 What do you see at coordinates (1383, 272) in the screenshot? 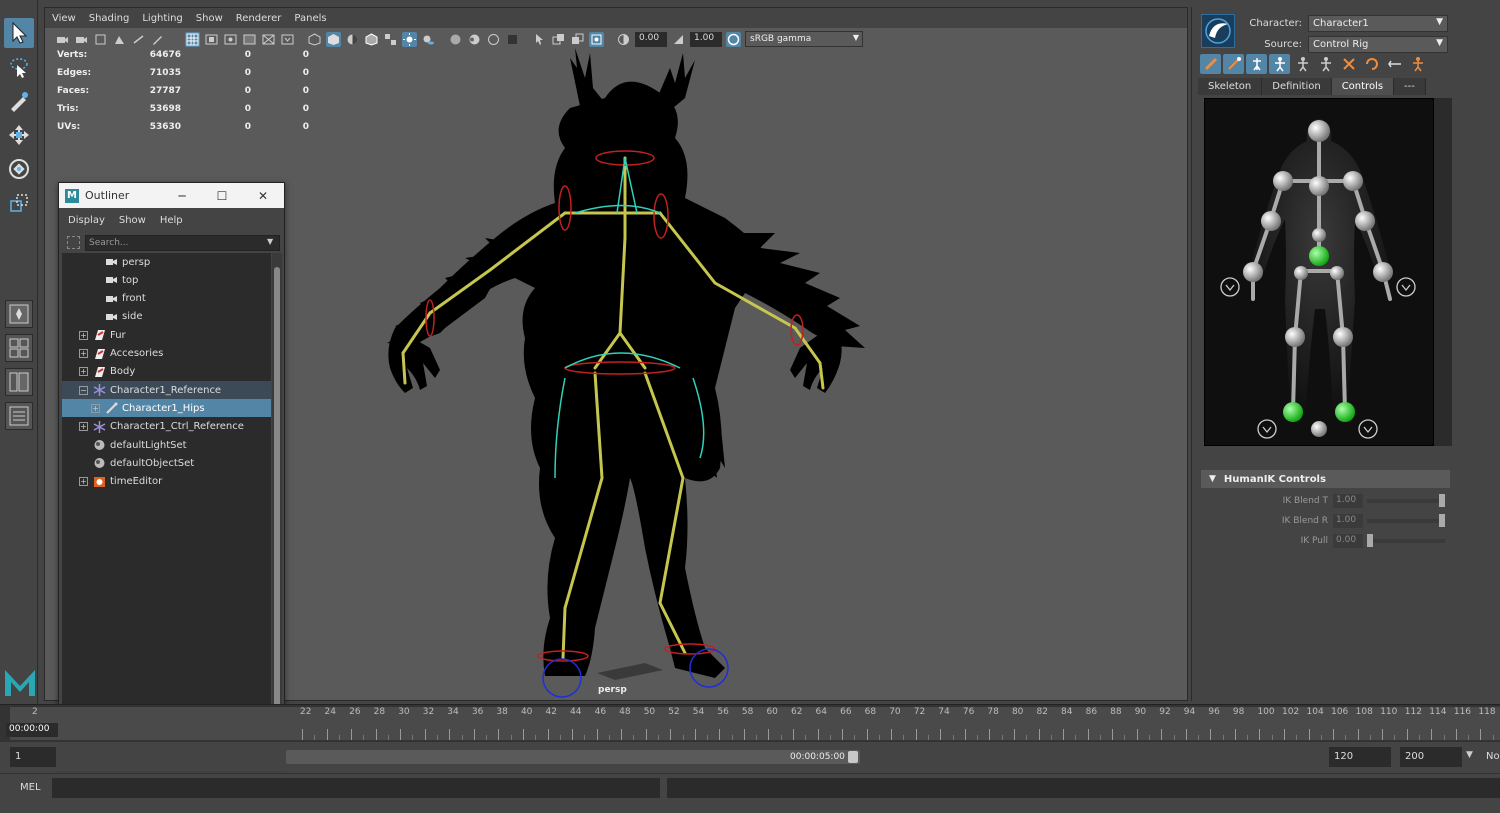
I see `hik-right-wrist-control` at bounding box center [1383, 272].